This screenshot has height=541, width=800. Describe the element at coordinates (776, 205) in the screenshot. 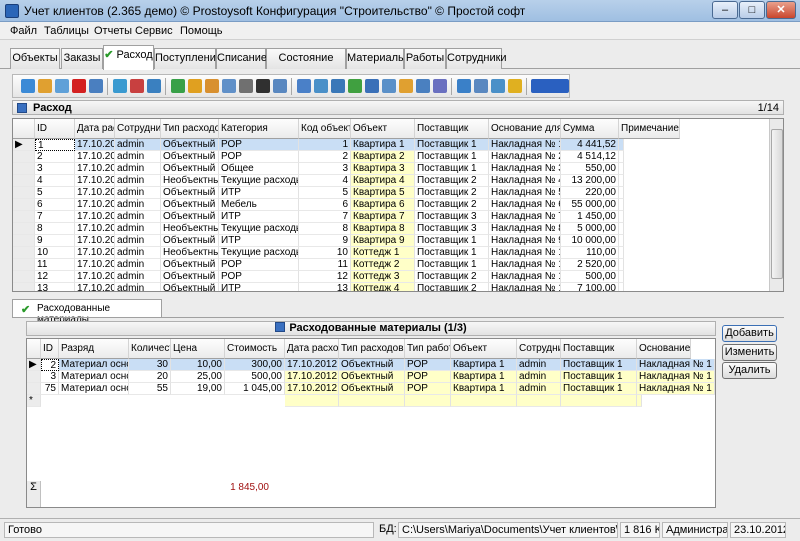

I see `expense-grid-scrollbar` at that location.